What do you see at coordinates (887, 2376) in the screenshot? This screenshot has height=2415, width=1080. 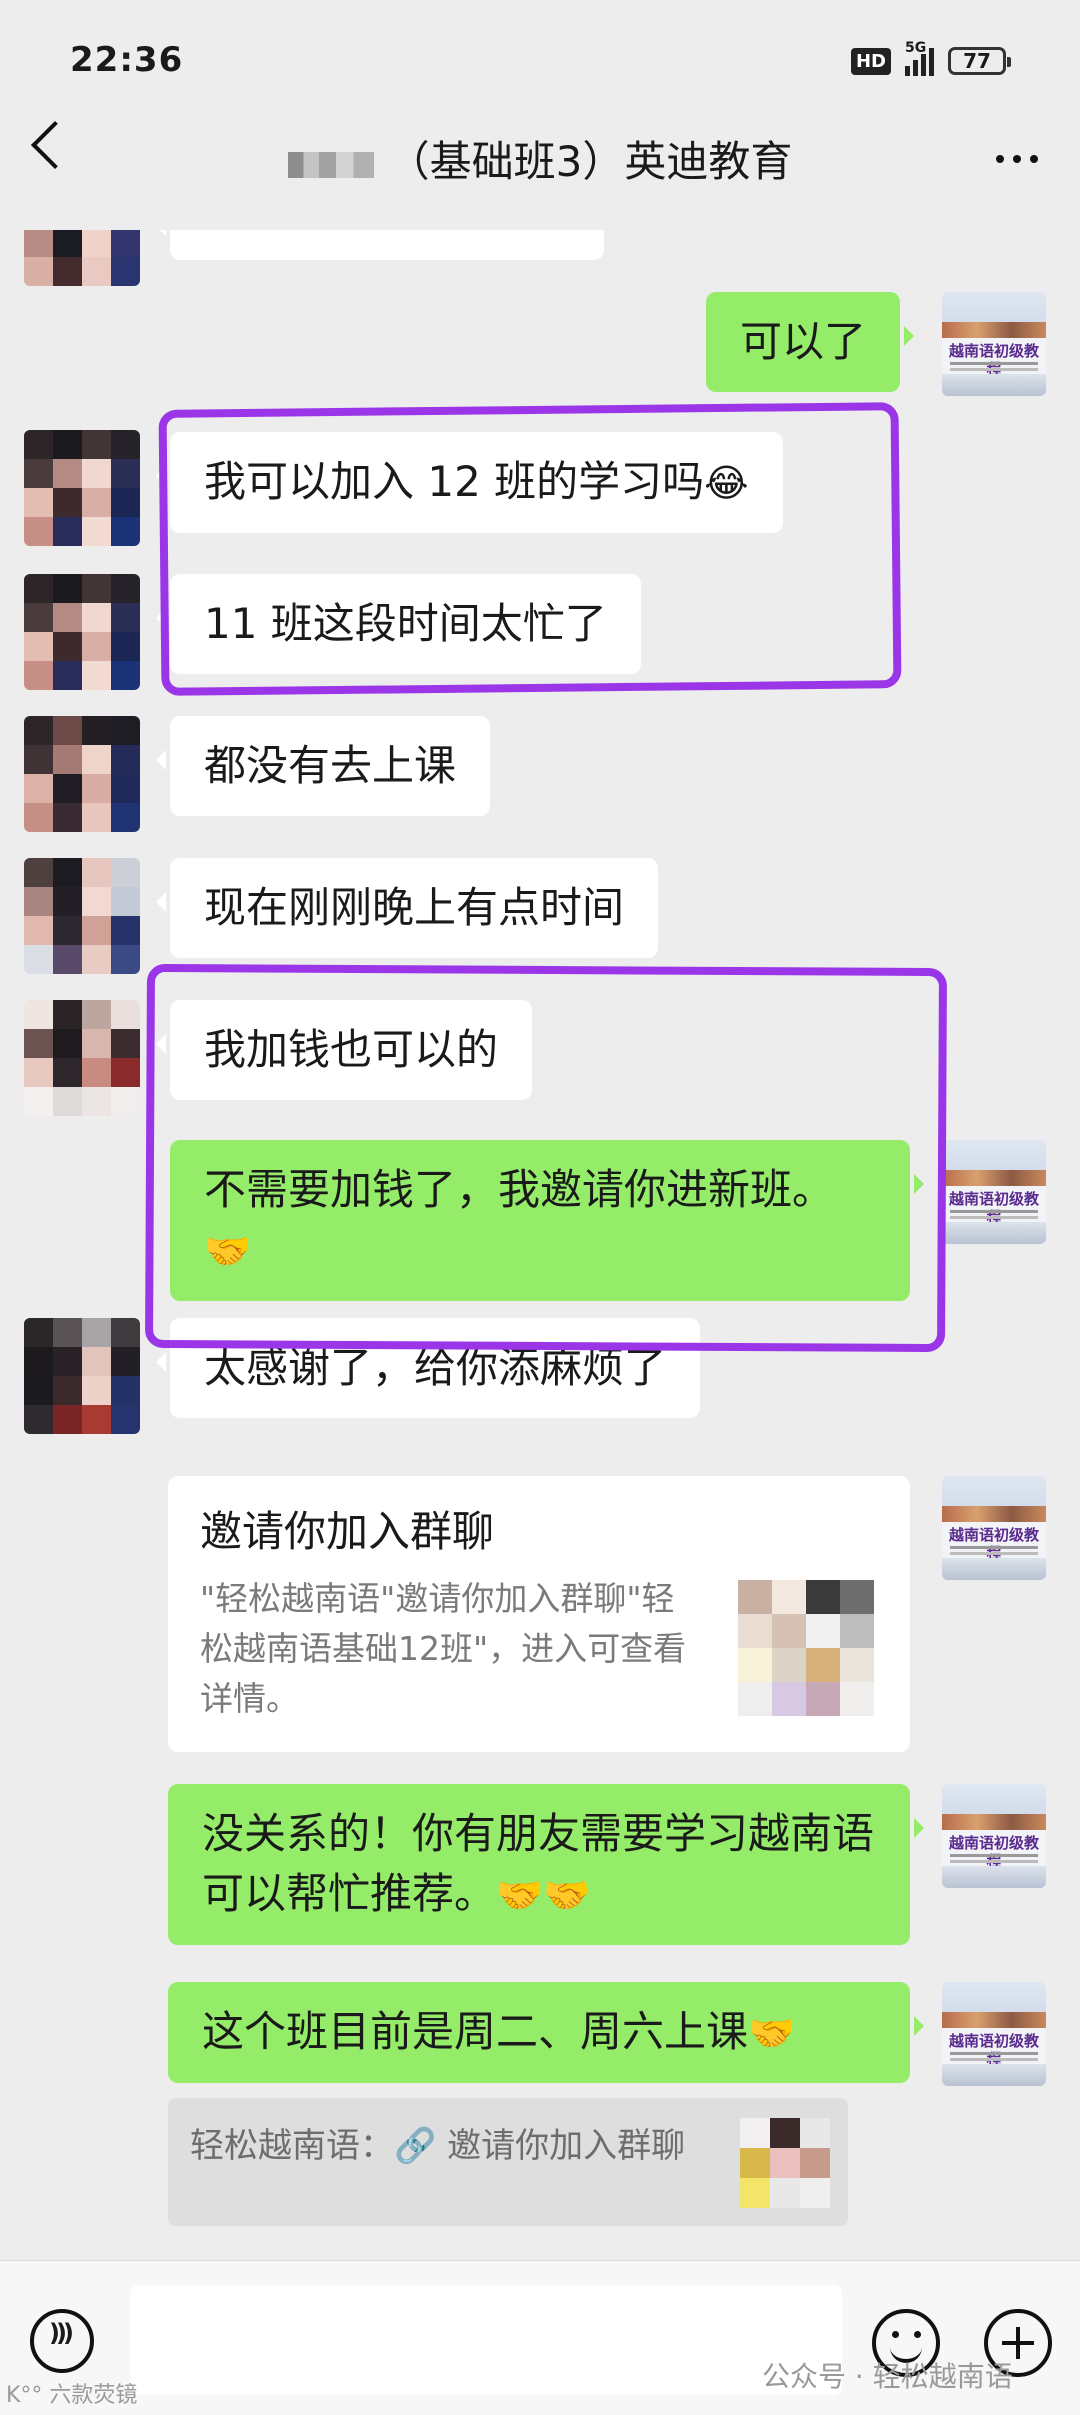 I see `watermark-right: 公众号 · 轻松越南语` at bounding box center [887, 2376].